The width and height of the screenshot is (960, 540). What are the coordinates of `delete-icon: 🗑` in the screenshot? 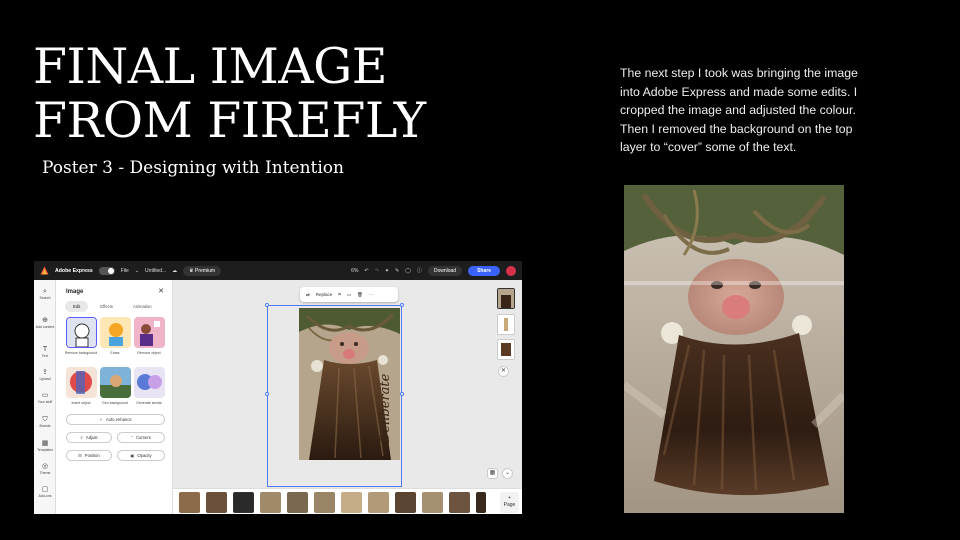 It's located at (360, 295).